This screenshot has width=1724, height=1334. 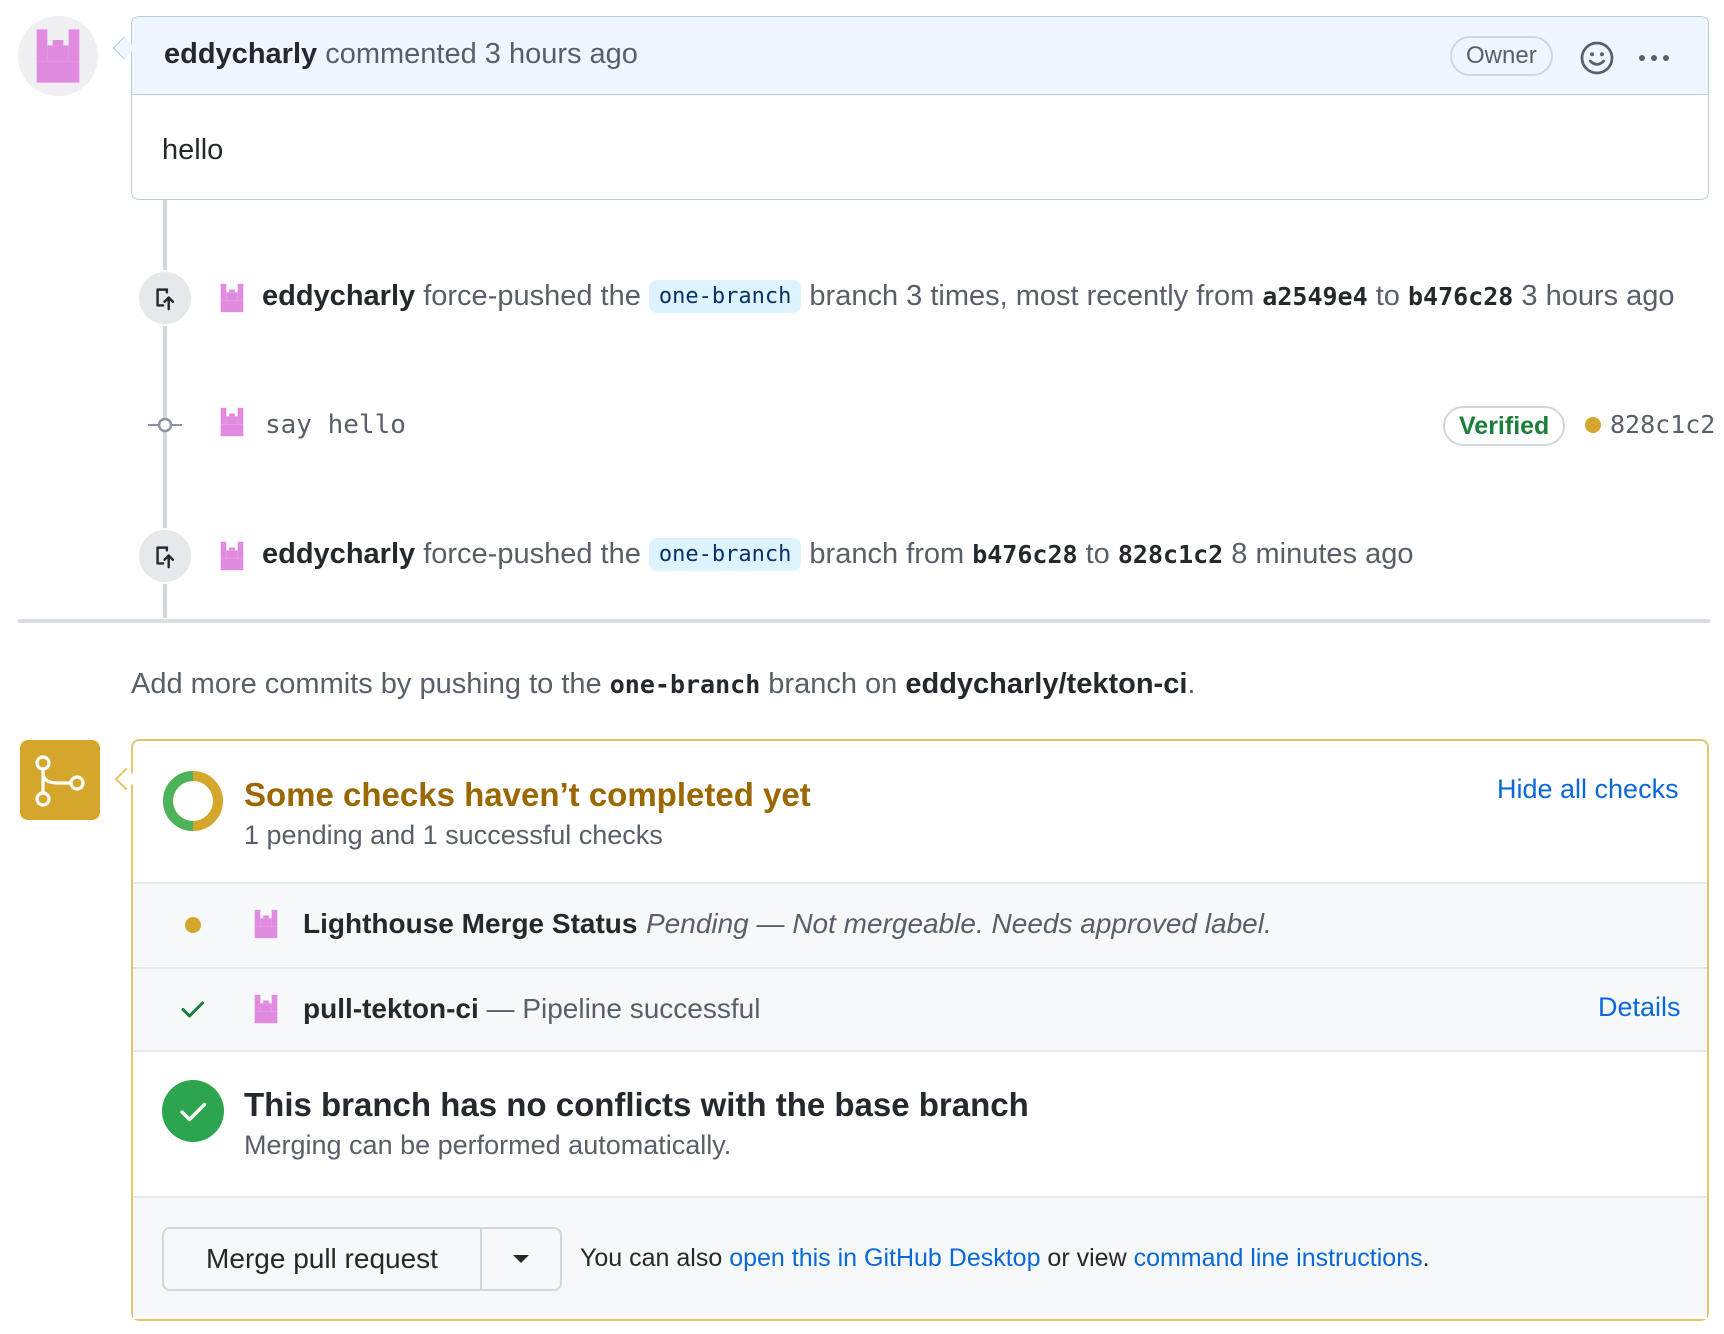 I want to click on command-line-instructions-link: command line instructions, so click(x=1278, y=1258).